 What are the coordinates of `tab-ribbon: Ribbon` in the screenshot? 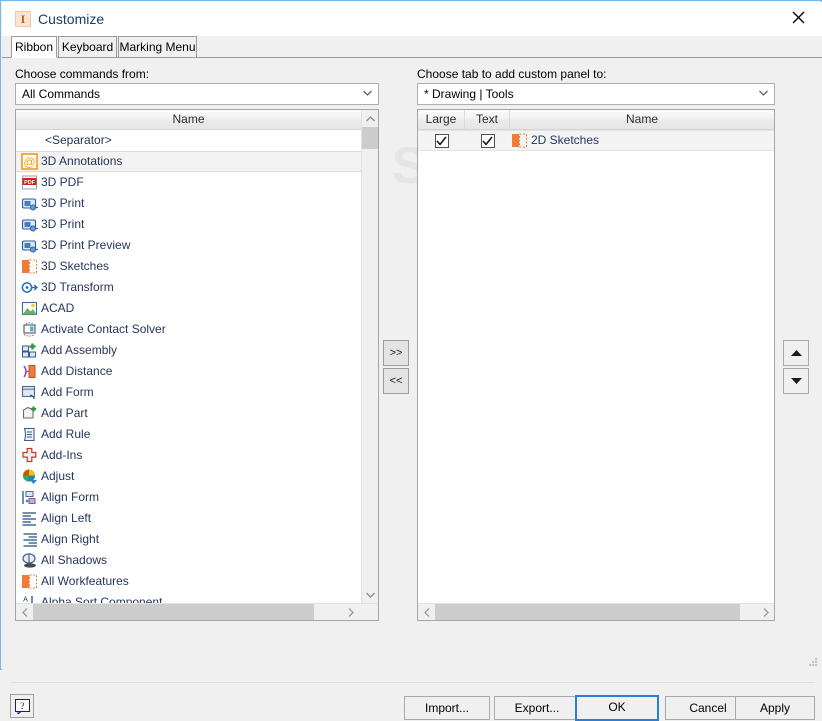 It's located at (34, 47).